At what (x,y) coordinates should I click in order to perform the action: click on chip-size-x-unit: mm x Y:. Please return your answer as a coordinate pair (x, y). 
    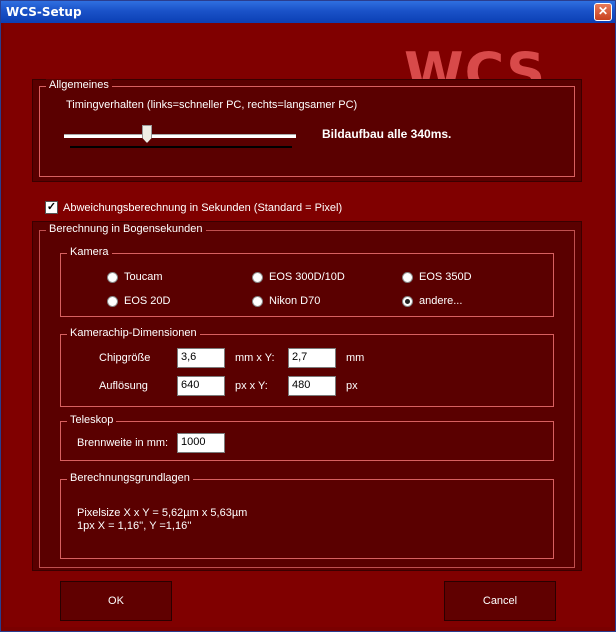
    Looking at the image, I should click on (255, 358).